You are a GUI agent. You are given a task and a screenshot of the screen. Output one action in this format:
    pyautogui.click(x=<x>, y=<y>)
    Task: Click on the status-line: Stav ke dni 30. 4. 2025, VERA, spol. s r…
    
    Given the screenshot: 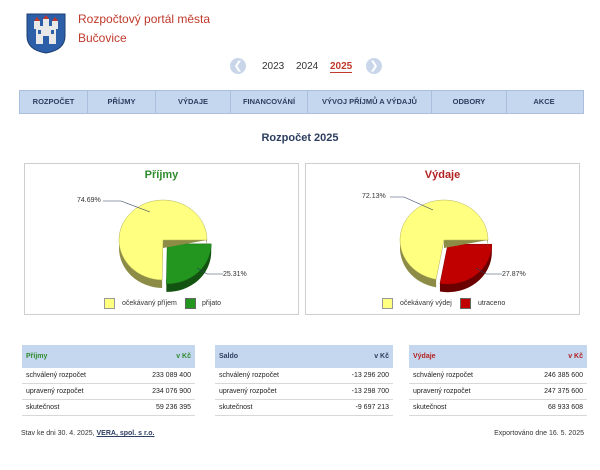 What is the action you would take?
    pyautogui.click(x=87, y=433)
    